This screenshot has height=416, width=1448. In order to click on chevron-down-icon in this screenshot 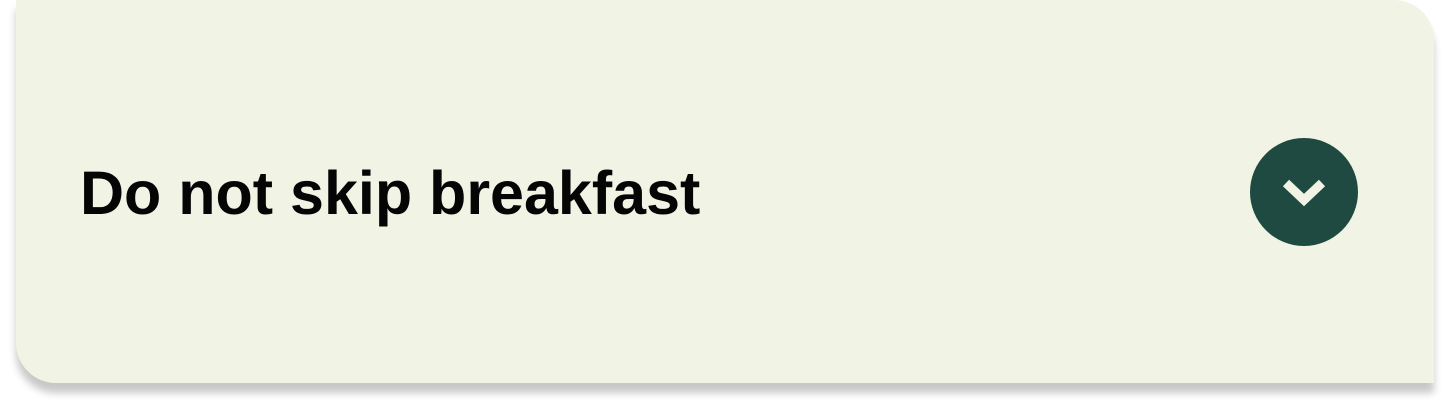, I will do `click(1304, 192)`.